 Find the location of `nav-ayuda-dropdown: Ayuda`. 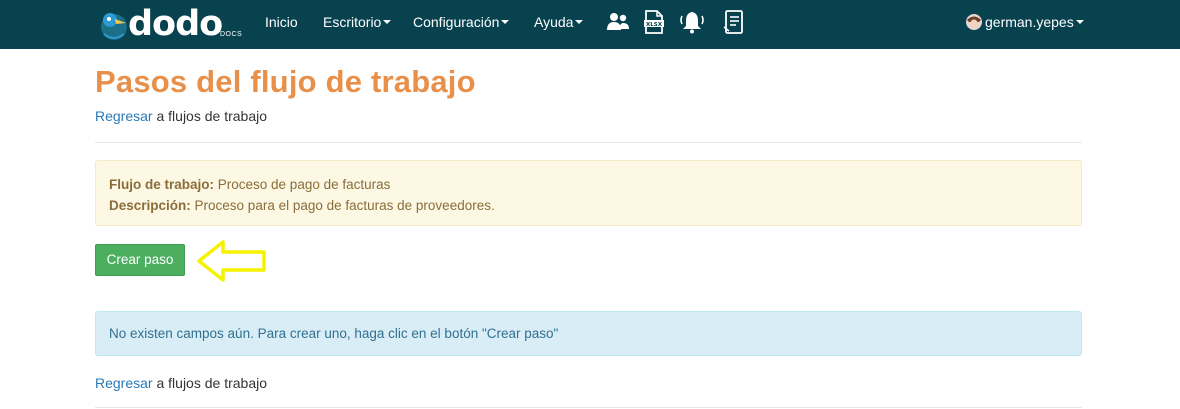

nav-ayuda-dropdown: Ayuda is located at coordinates (559, 24).